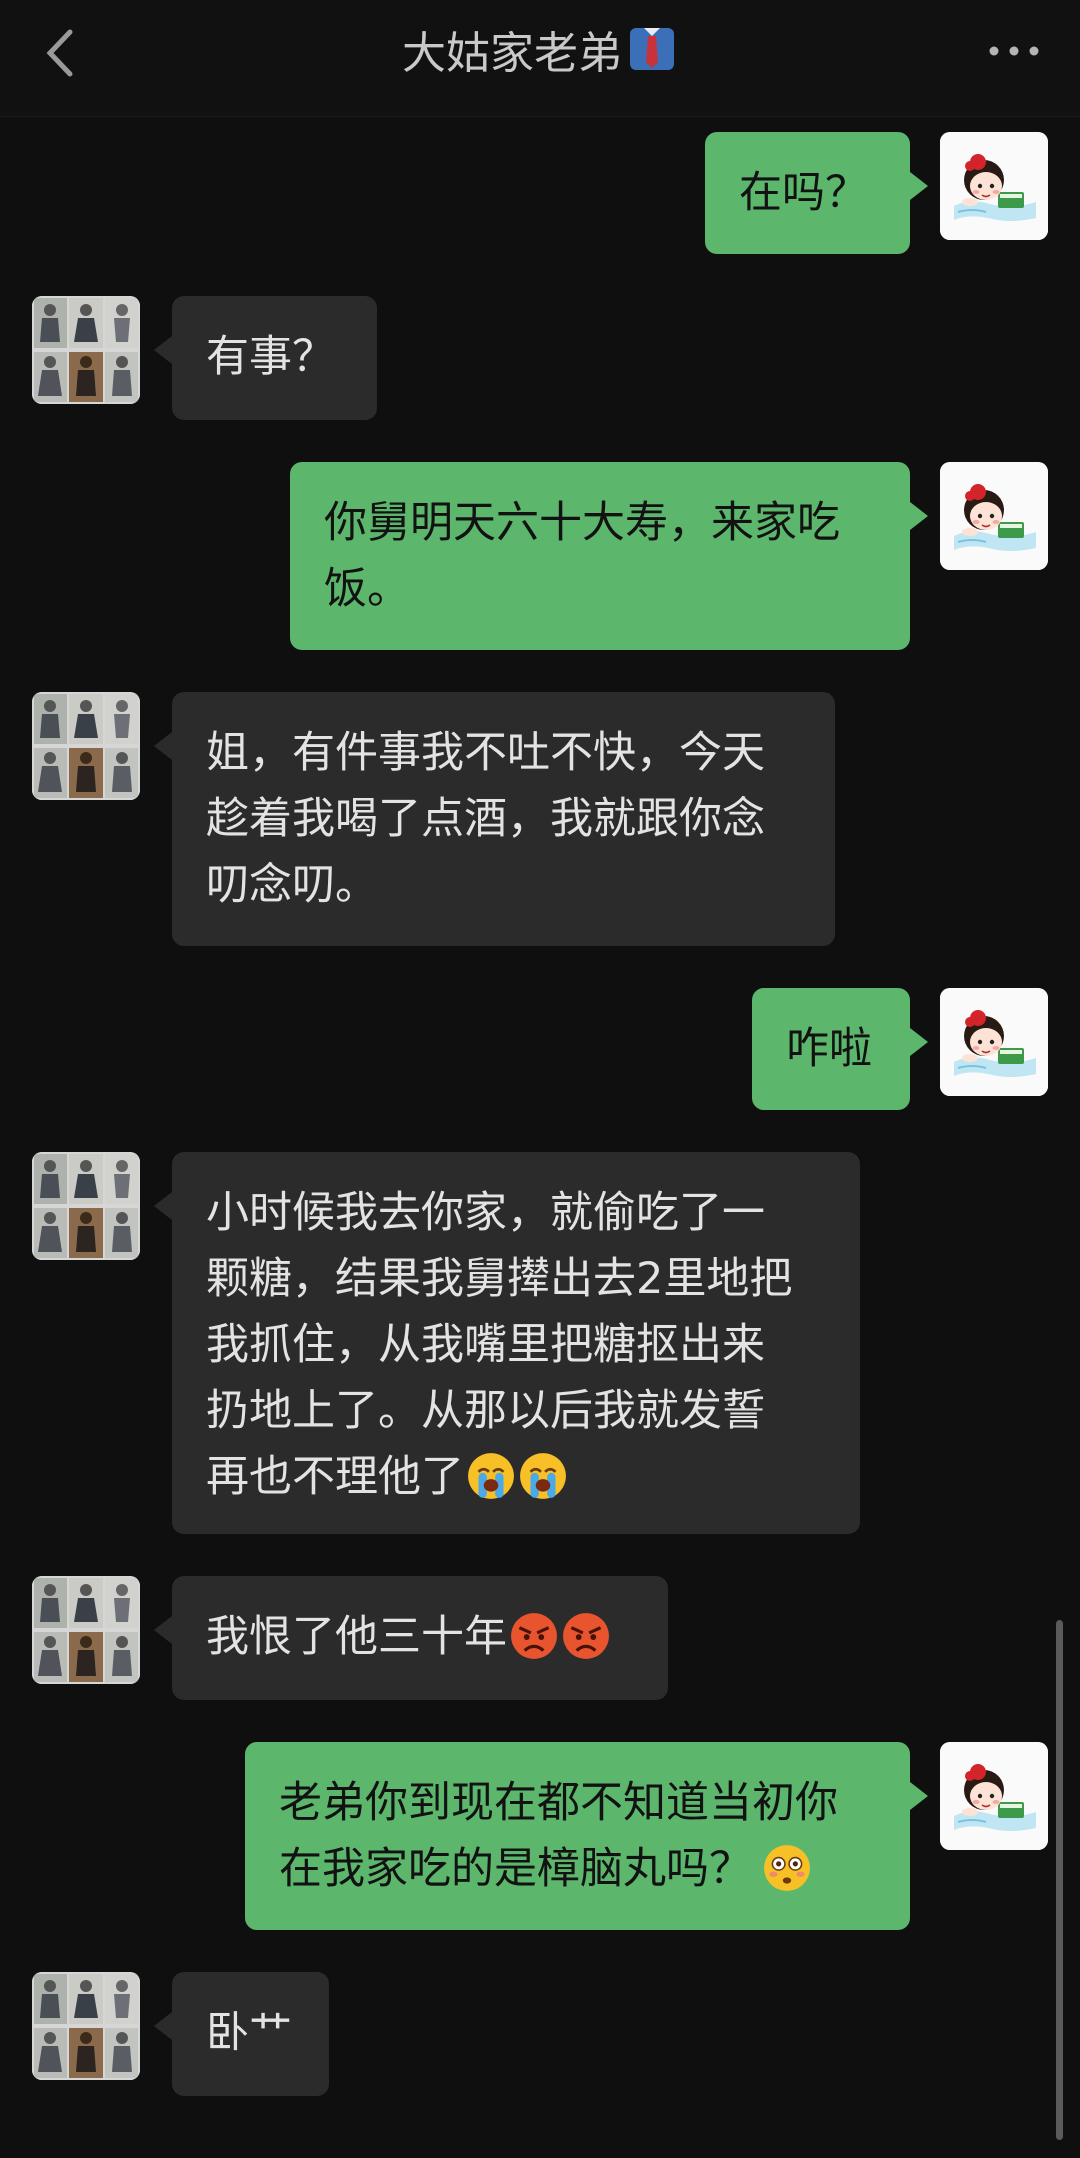 This screenshot has height=2158, width=1080. Describe the element at coordinates (803, 193) in the screenshot. I see `message-text: 在吗？` at that location.